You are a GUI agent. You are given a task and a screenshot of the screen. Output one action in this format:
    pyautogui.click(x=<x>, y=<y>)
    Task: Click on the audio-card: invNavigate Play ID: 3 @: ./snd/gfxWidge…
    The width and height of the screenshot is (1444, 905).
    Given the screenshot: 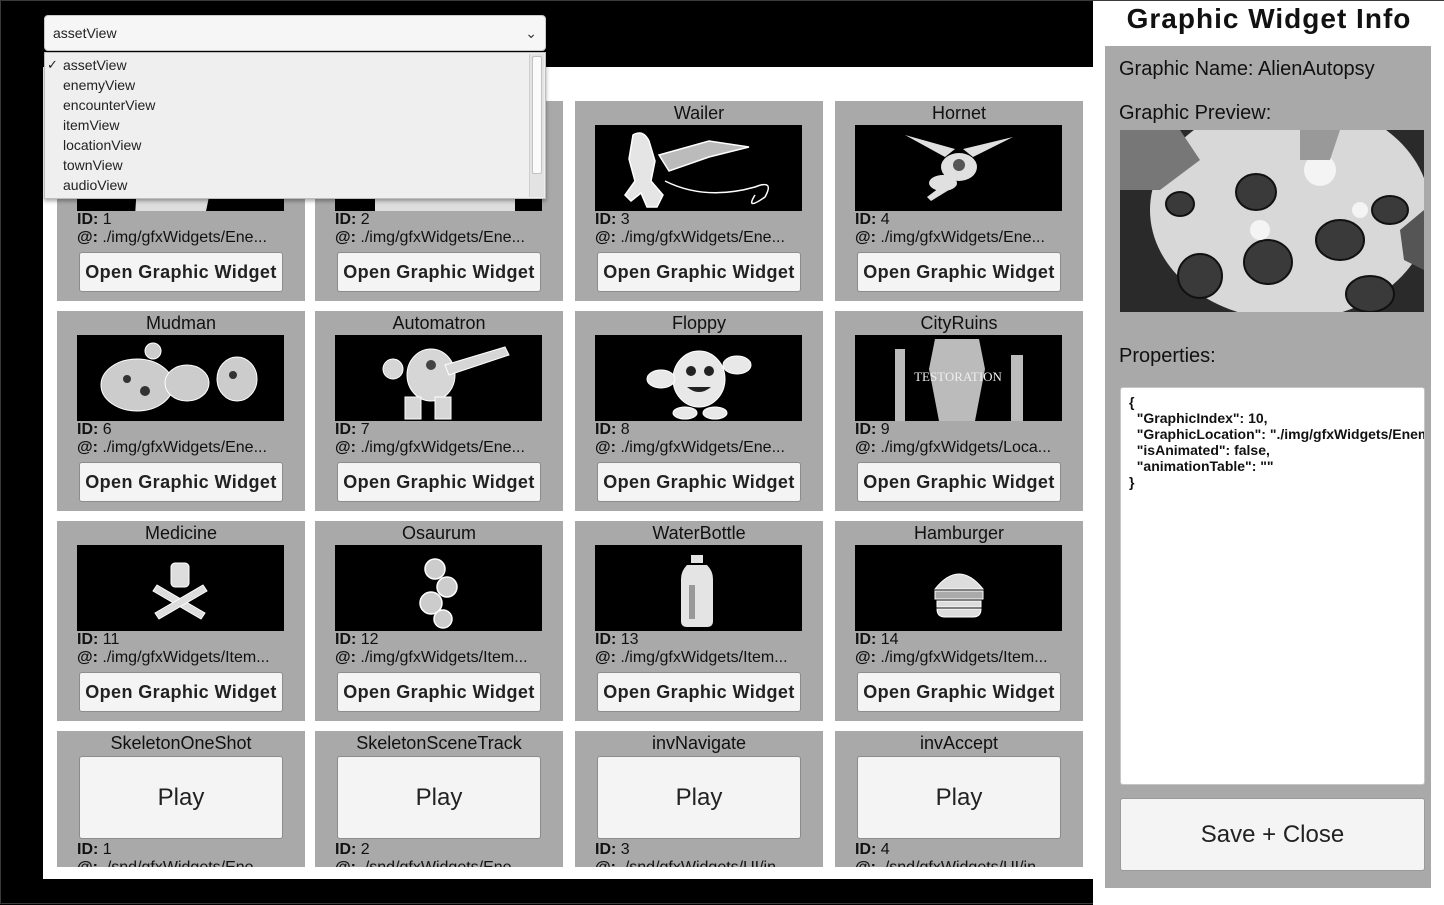 What is the action you would take?
    pyautogui.click(x=699, y=799)
    